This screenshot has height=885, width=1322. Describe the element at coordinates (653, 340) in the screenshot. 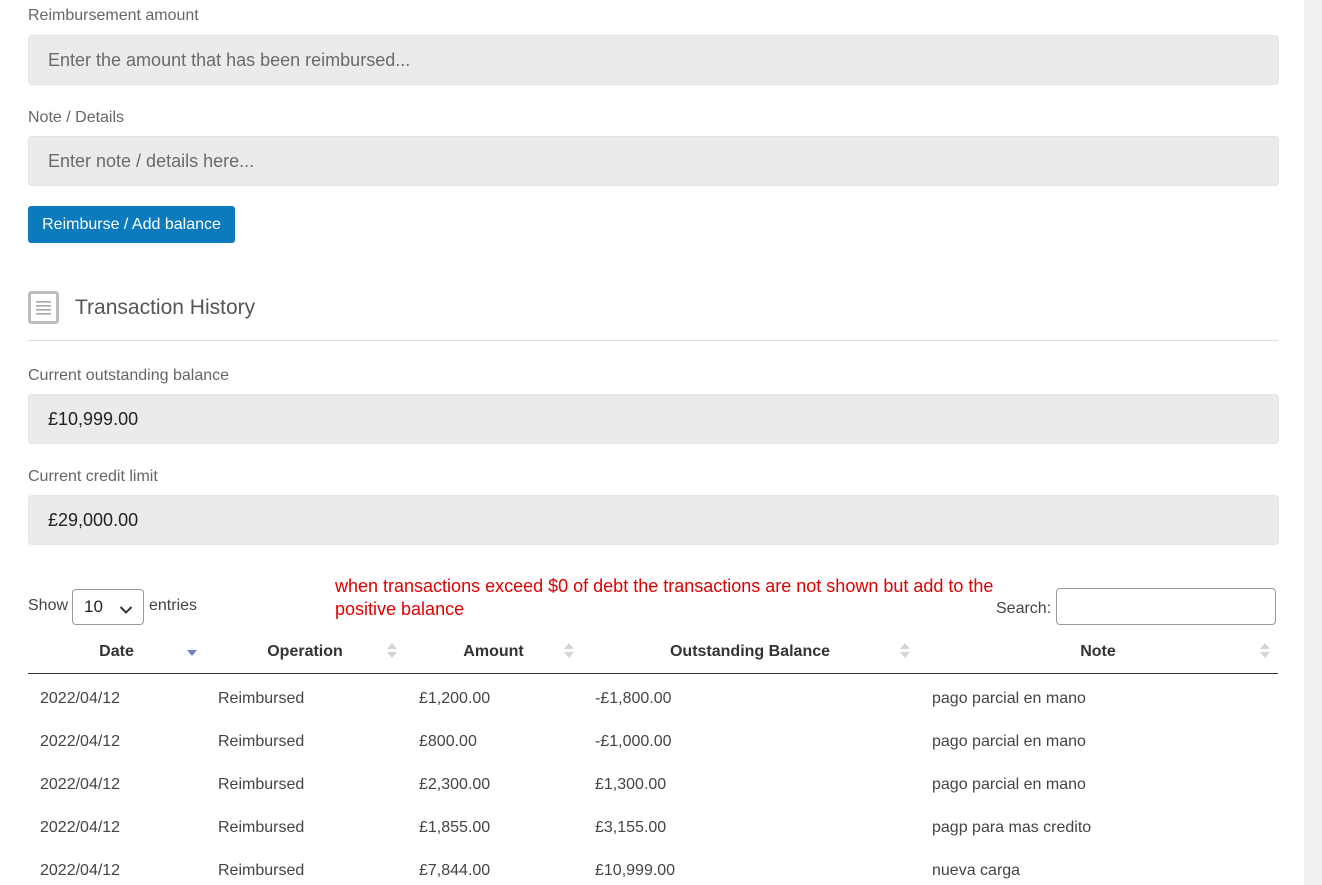

I see `section-divider` at that location.